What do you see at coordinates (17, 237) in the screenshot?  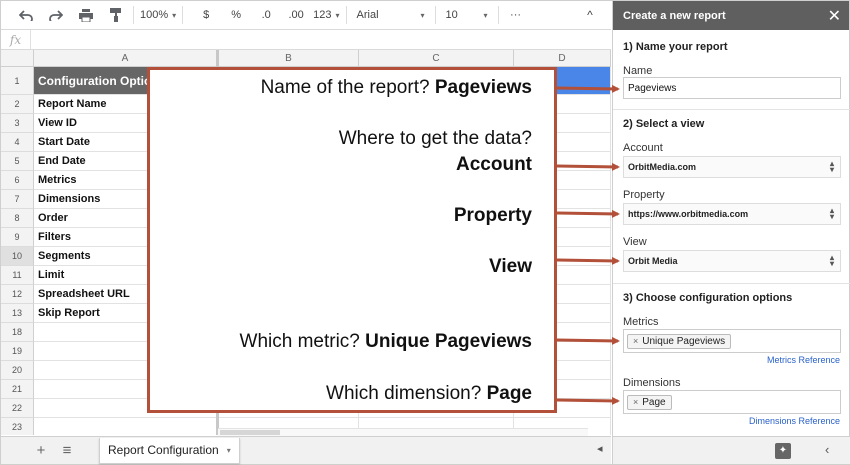 I see `row-header: 9` at bounding box center [17, 237].